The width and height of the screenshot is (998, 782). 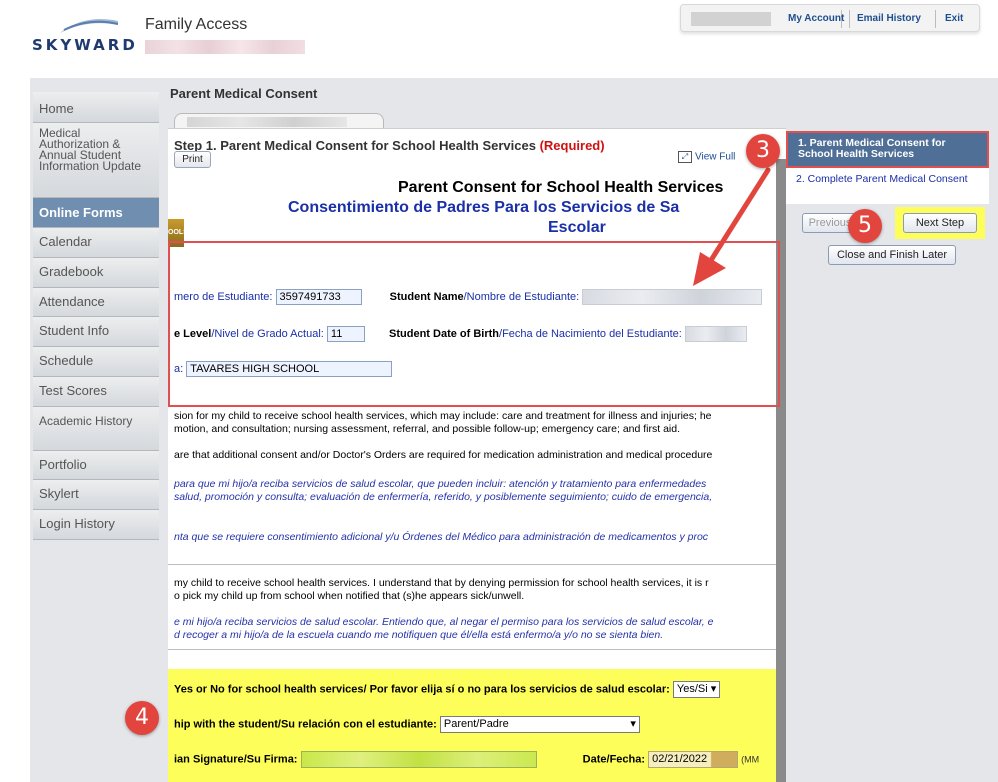 What do you see at coordinates (763, 151) in the screenshot?
I see `annotation-badge-3: 3` at bounding box center [763, 151].